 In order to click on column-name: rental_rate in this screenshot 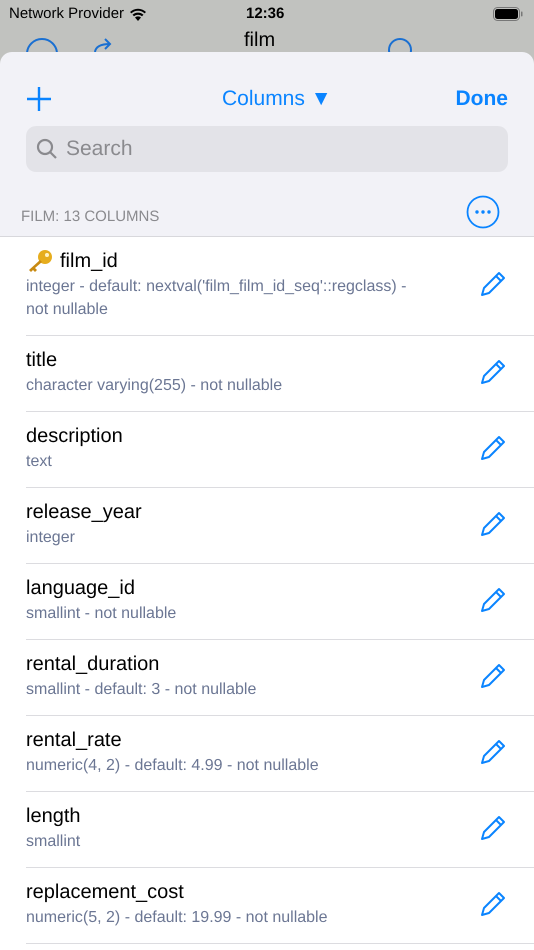, I will do `click(74, 740)`.